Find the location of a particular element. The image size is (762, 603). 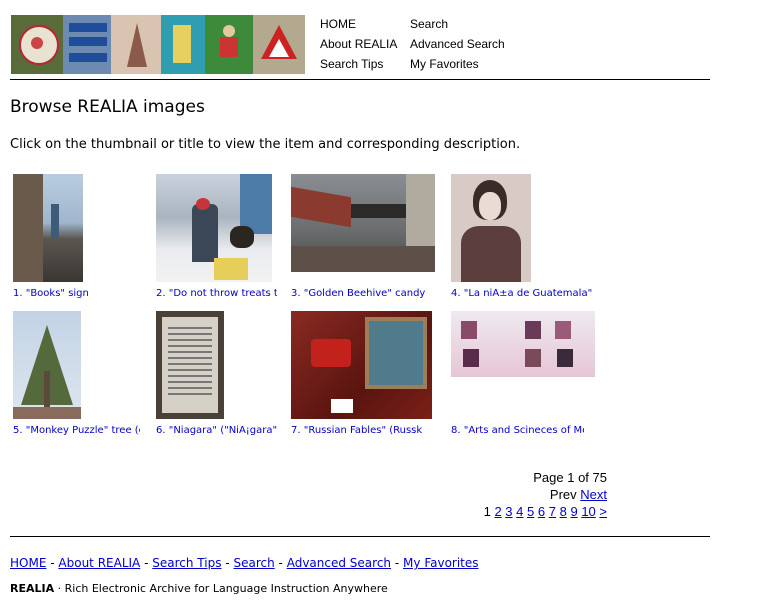

current-page: 1 is located at coordinates (487, 511).